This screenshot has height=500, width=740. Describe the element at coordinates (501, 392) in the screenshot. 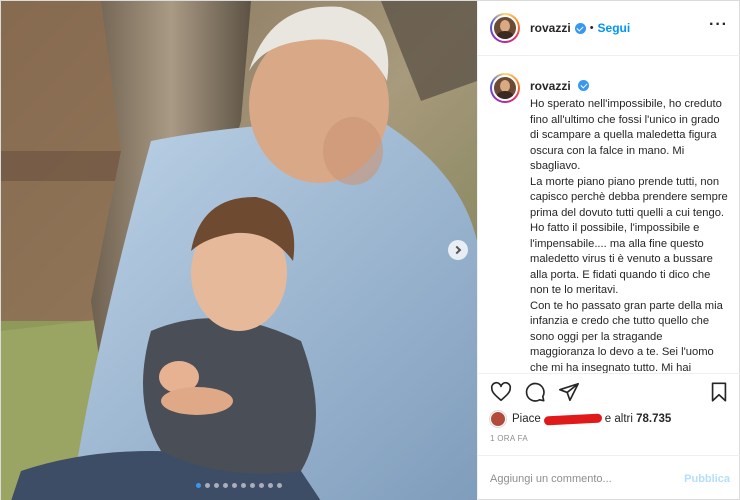

I see `heart-icon` at that location.